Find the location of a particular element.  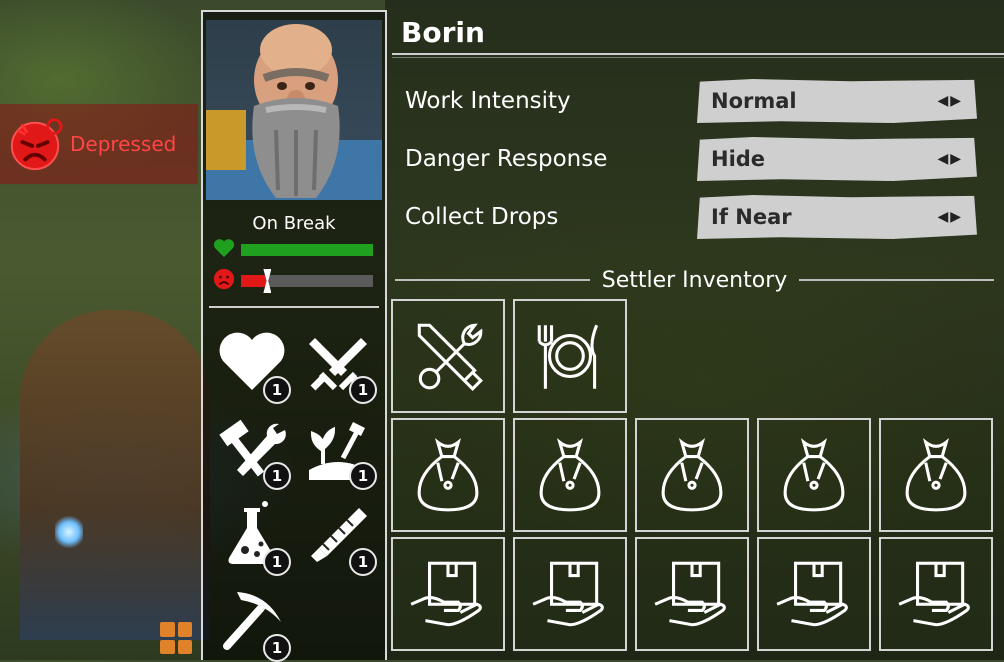

option-label-danger-response: Danger Response is located at coordinates (506, 159).